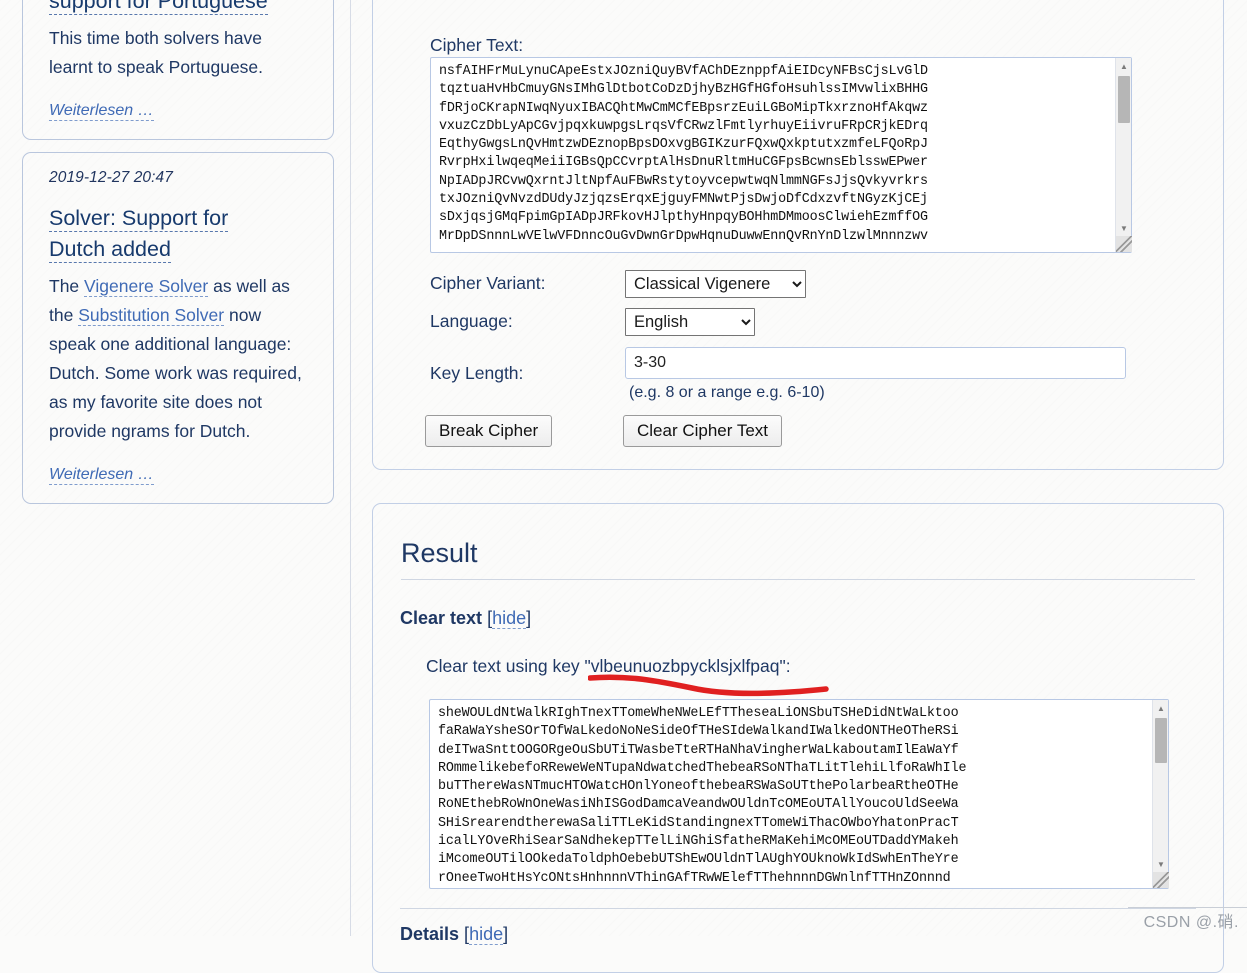 The image size is (1247, 973). What do you see at coordinates (703, 431) in the screenshot?
I see `clear-cipher-text-button: Clear Cipher Text` at bounding box center [703, 431].